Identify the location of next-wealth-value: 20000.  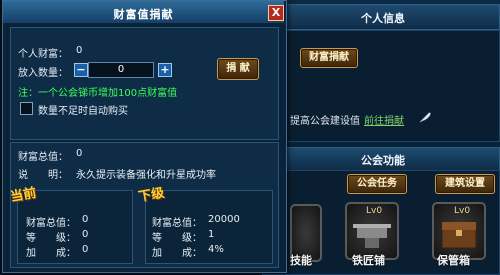
(224, 219).